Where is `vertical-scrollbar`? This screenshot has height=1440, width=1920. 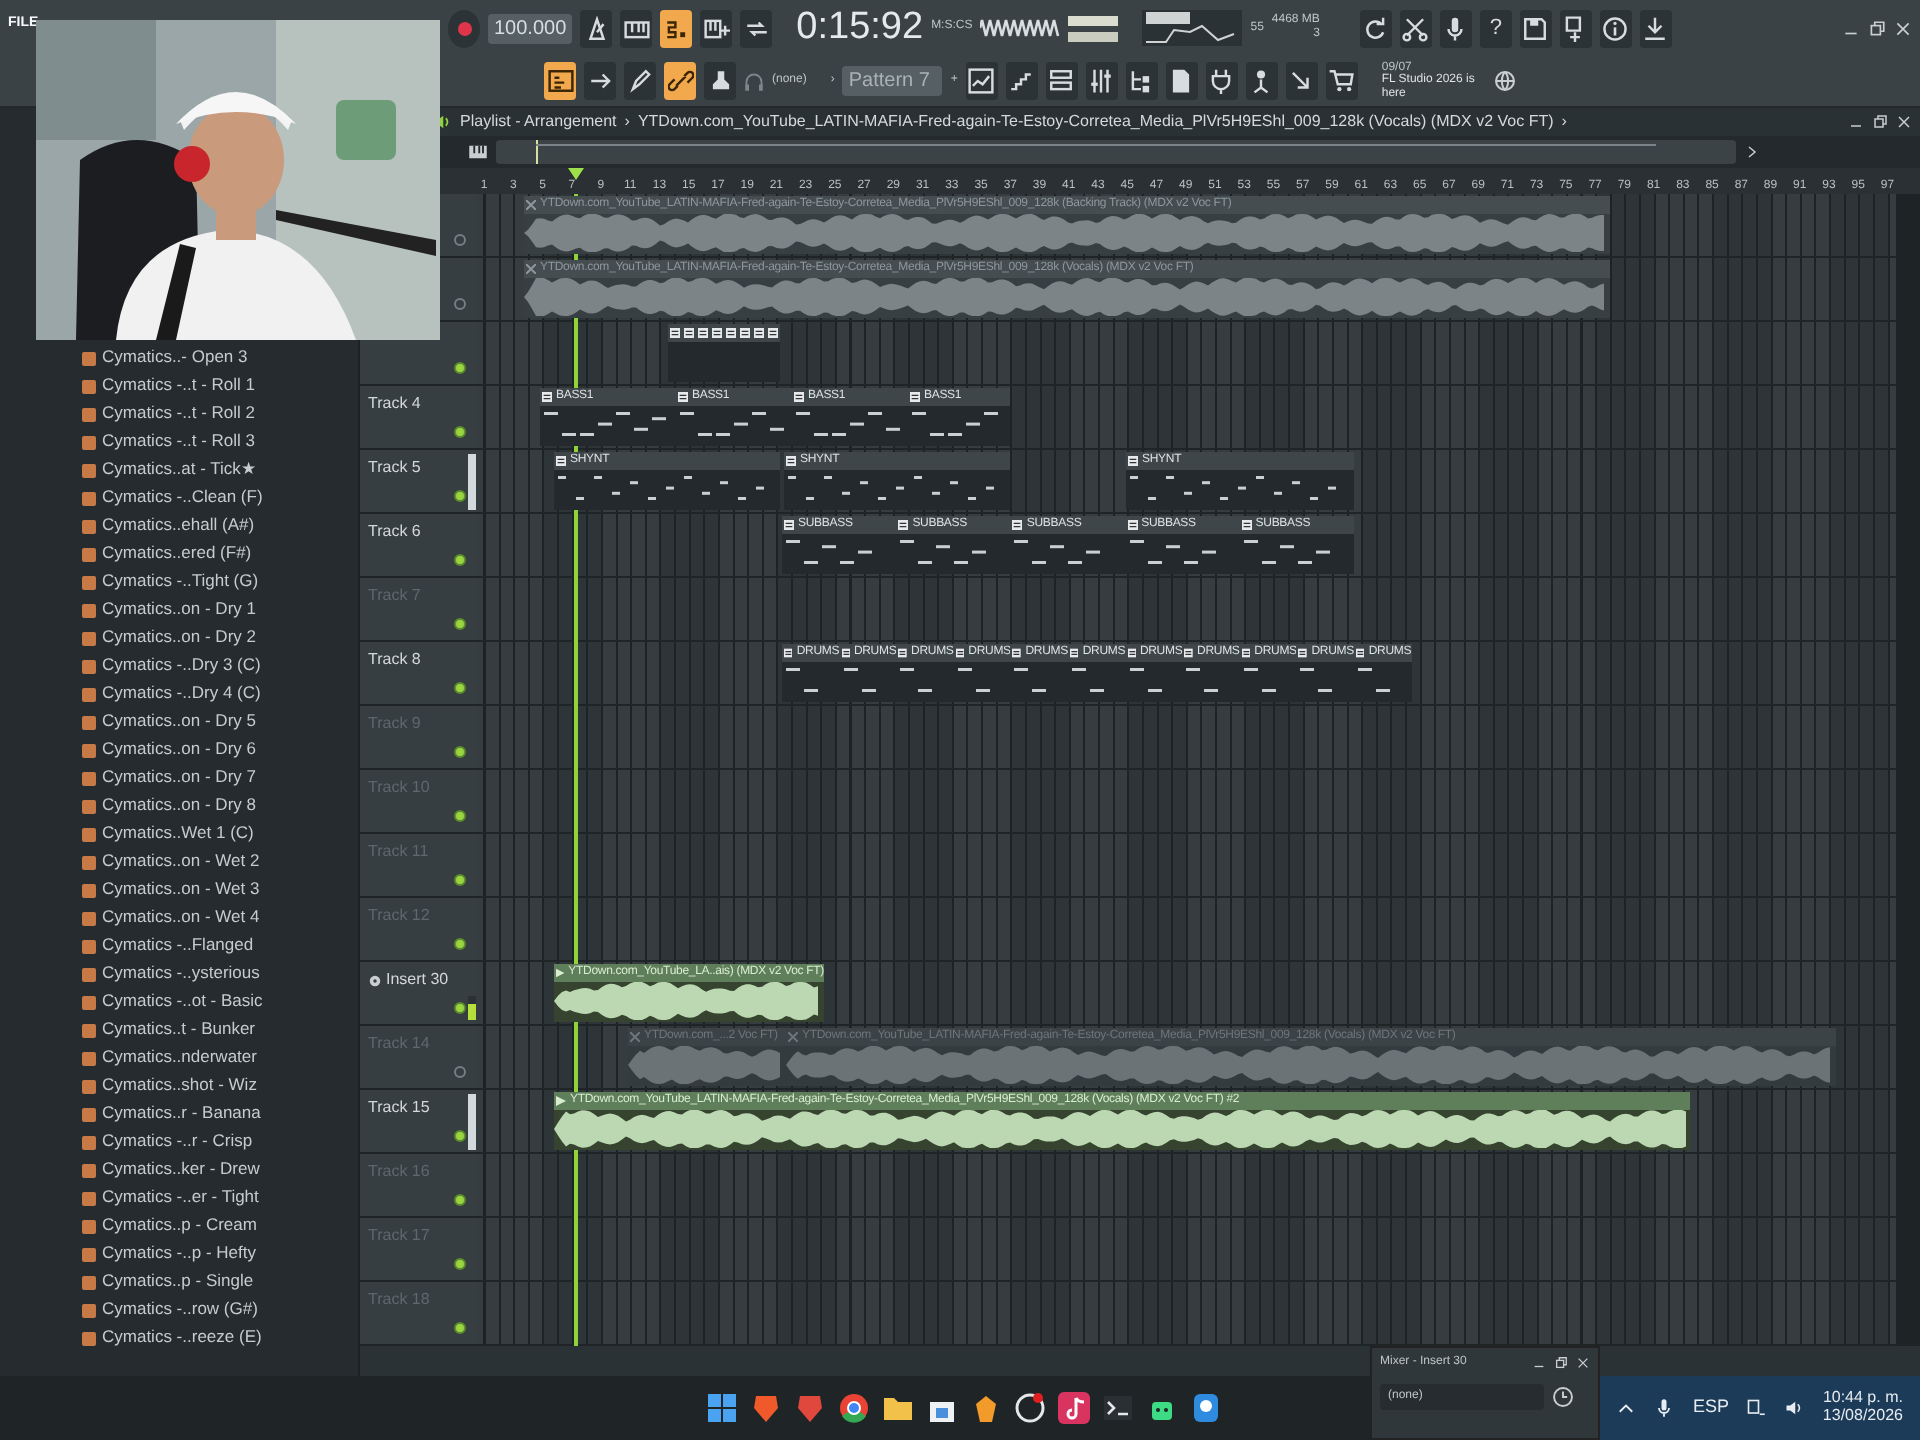 vertical-scrollbar is located at coordinates (1908, 770).